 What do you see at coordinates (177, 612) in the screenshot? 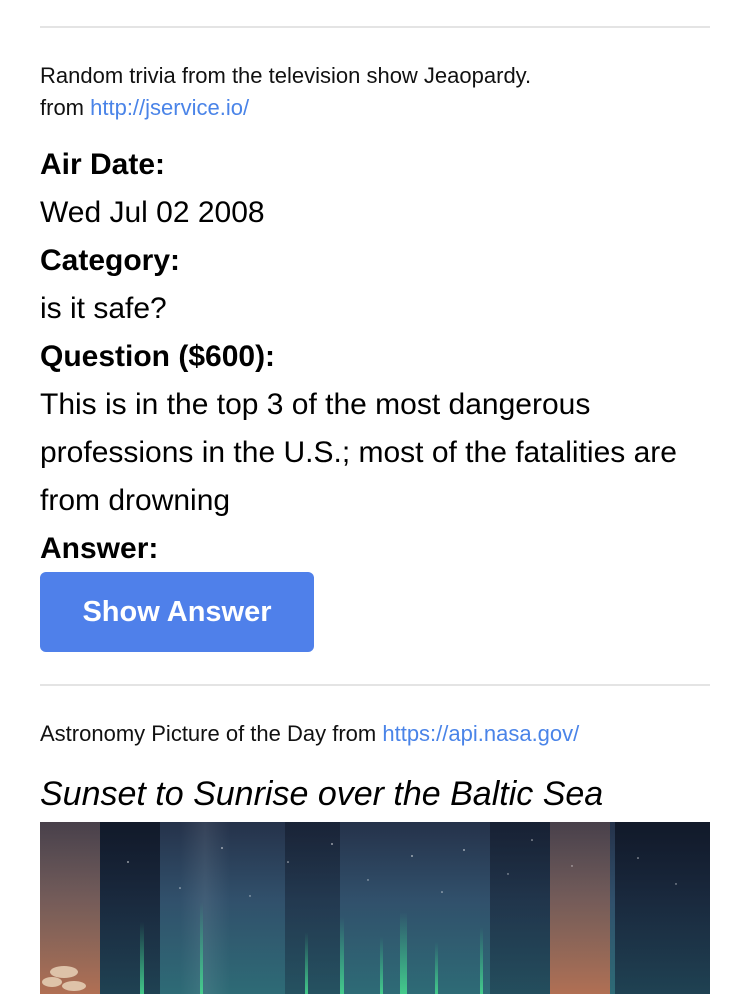
I see `show-answer-button: Show Answer` at bounding box center [177, 612].